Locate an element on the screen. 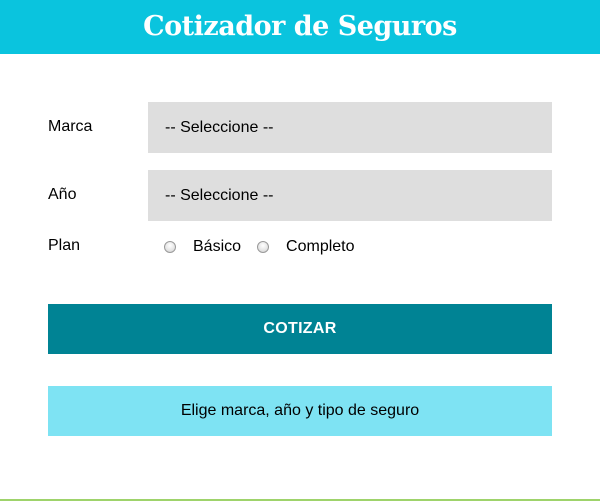 The width and height of the screenshot is (600, 501). marca-select-value: -- Seleccione -- is located at coordinates (219, 127).